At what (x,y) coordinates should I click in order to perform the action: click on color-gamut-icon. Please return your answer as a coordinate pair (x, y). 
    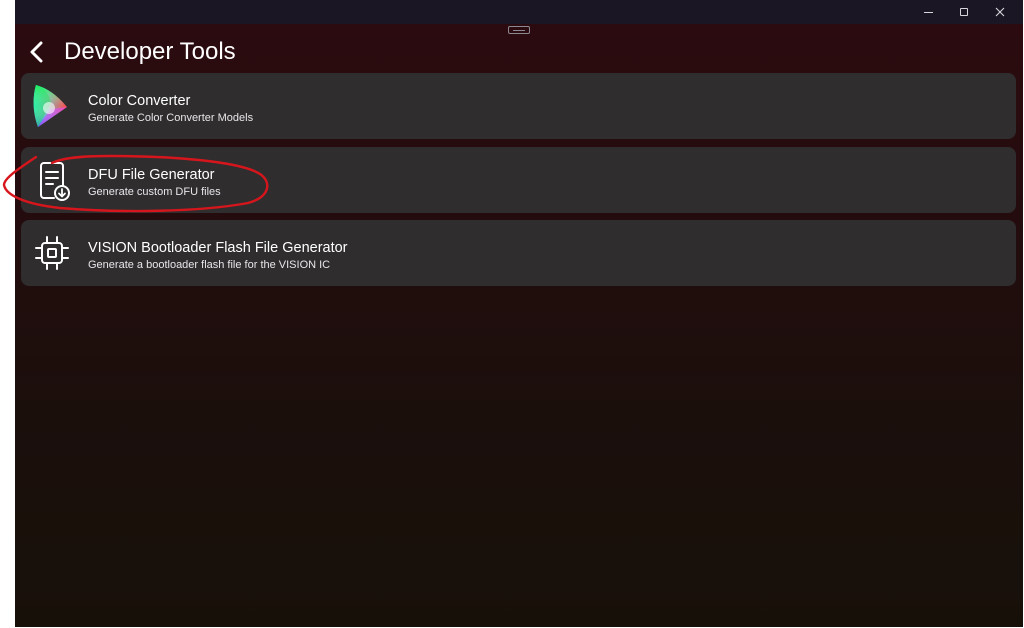
    Looking at the image, I should click on (52, 106).